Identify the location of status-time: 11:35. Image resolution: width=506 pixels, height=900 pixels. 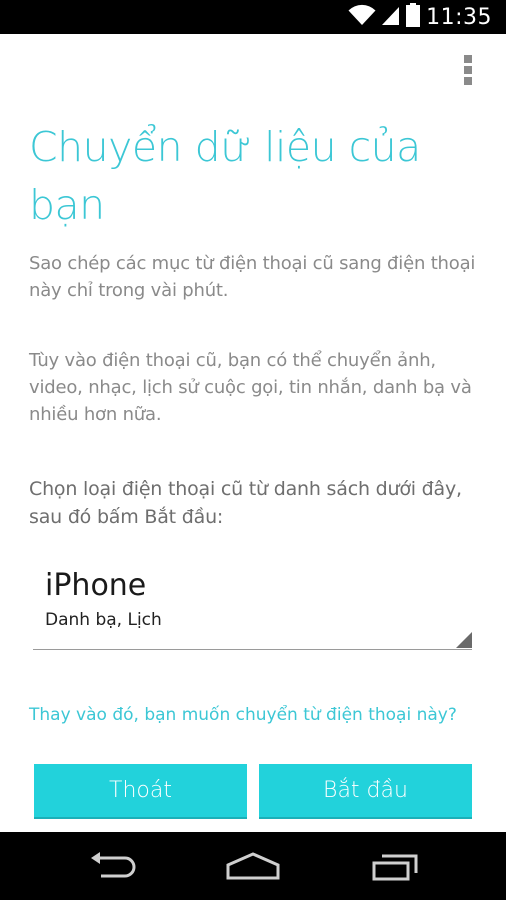
(459, 17).